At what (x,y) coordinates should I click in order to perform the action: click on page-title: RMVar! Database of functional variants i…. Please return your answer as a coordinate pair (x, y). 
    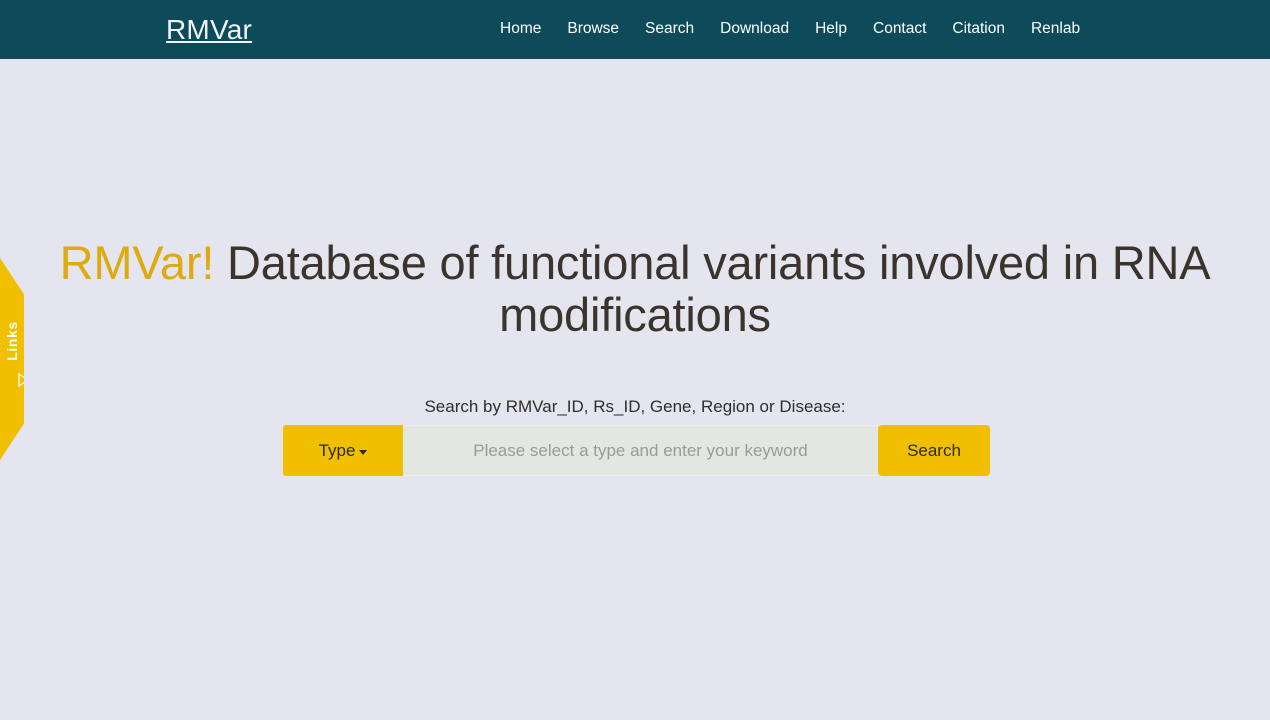
    Looking at the image, I should click on (635, 289).